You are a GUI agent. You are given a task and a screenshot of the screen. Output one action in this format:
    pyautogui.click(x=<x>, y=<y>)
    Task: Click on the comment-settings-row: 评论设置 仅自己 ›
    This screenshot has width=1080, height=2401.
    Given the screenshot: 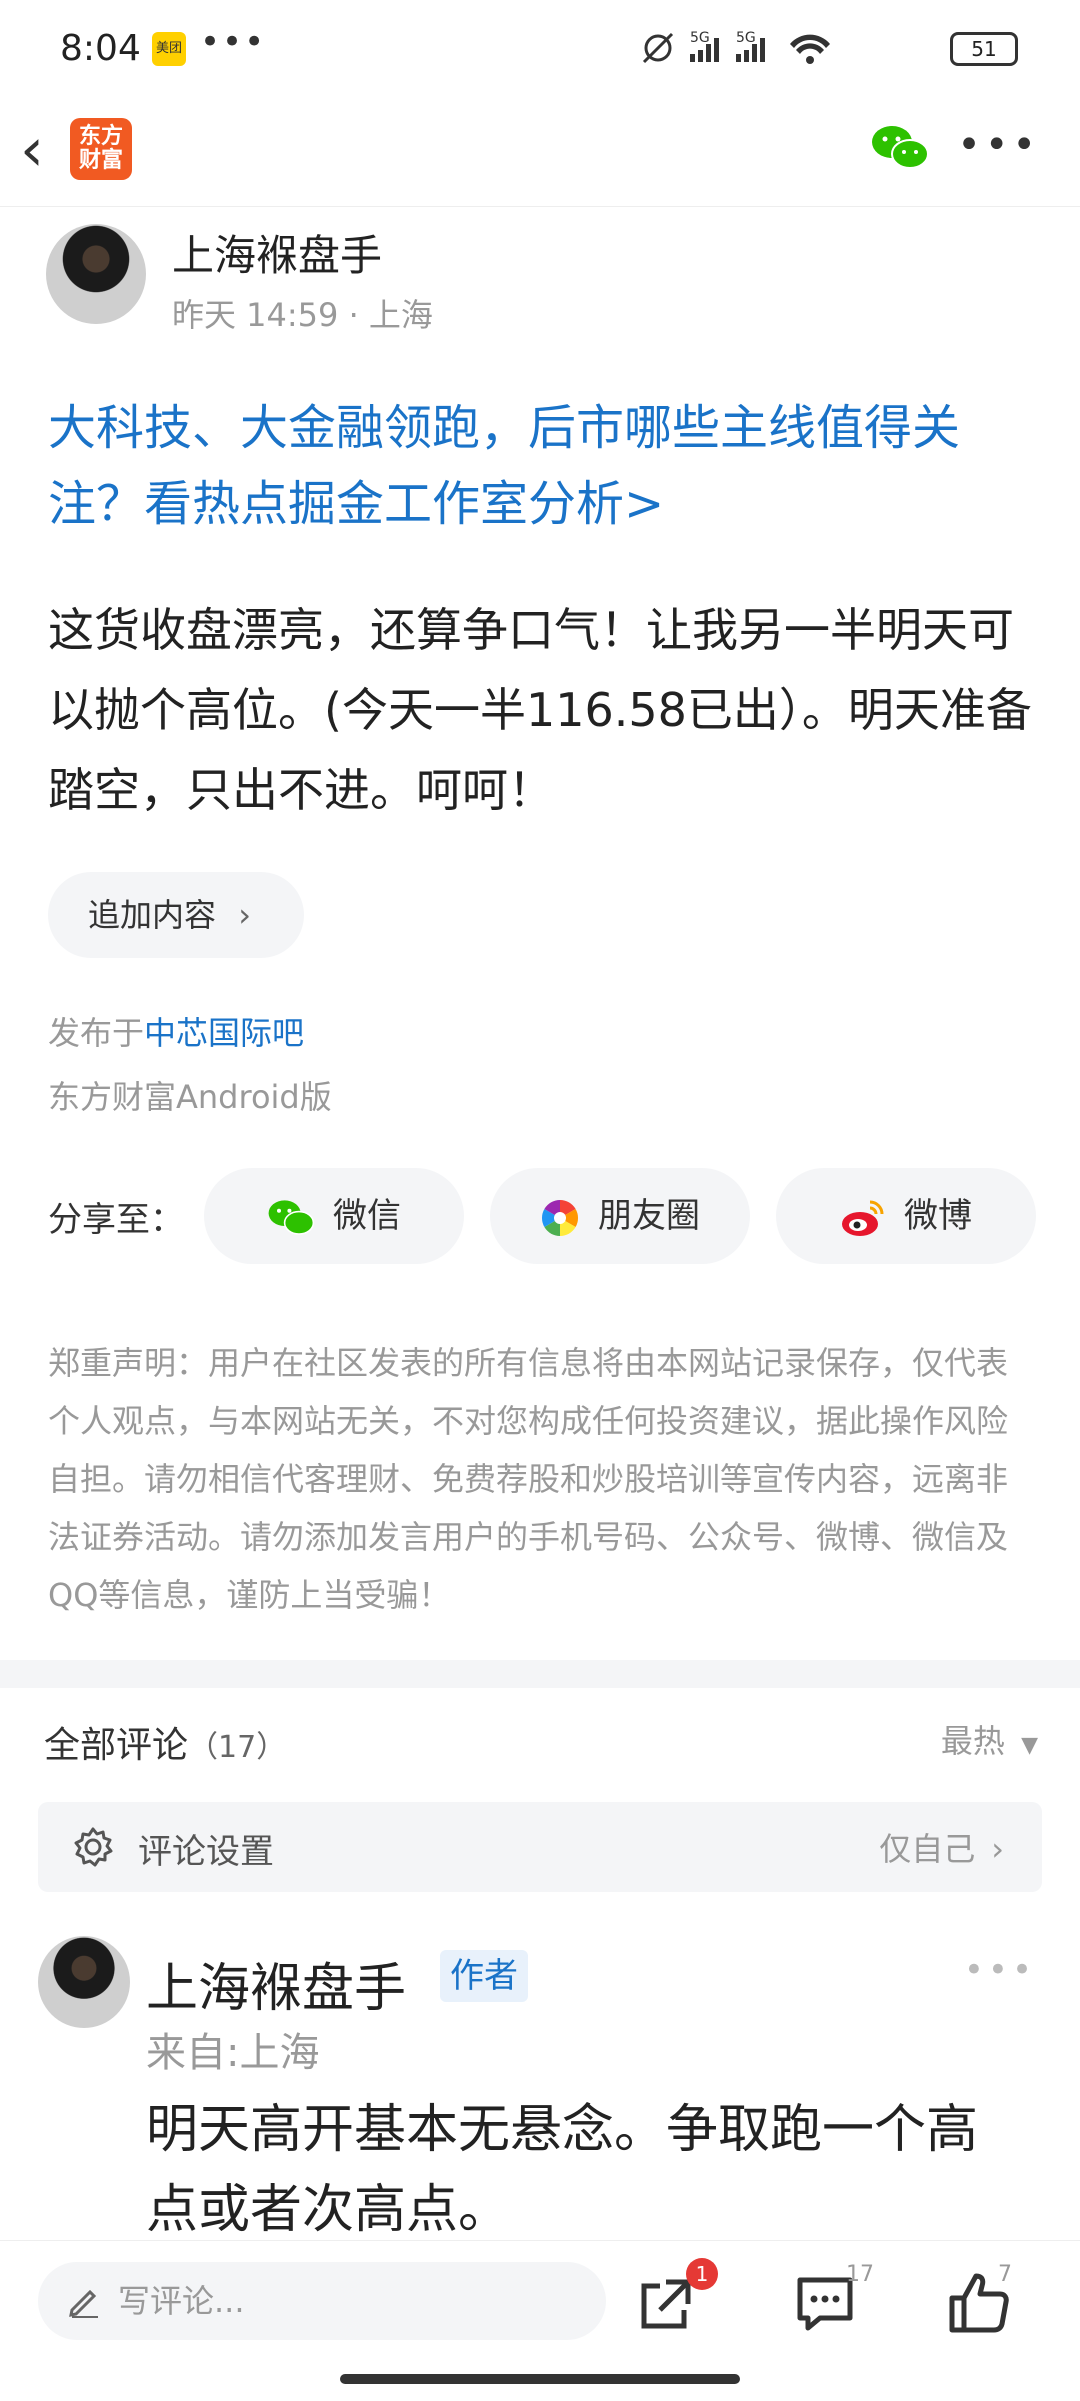 What is the action you would take?
    pyautogui.click(x=540, y=1847)
    